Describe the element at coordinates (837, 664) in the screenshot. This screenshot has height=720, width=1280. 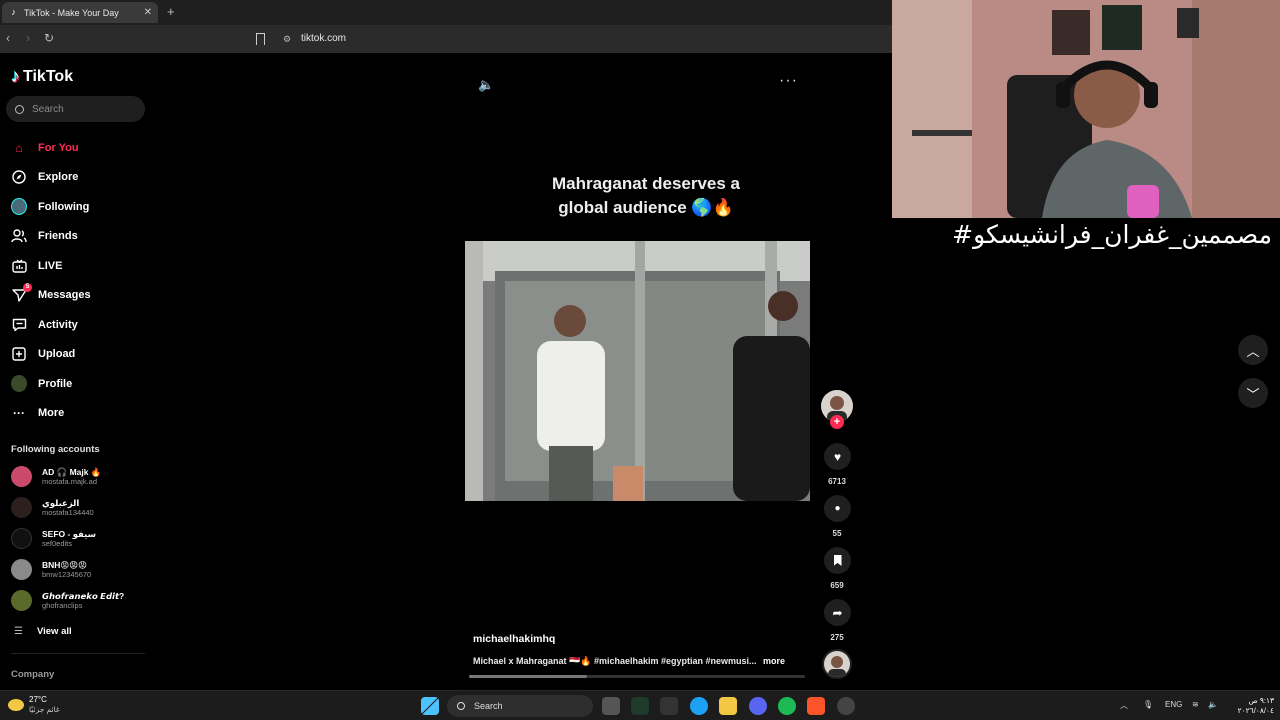
I see `music-disc` at that location.